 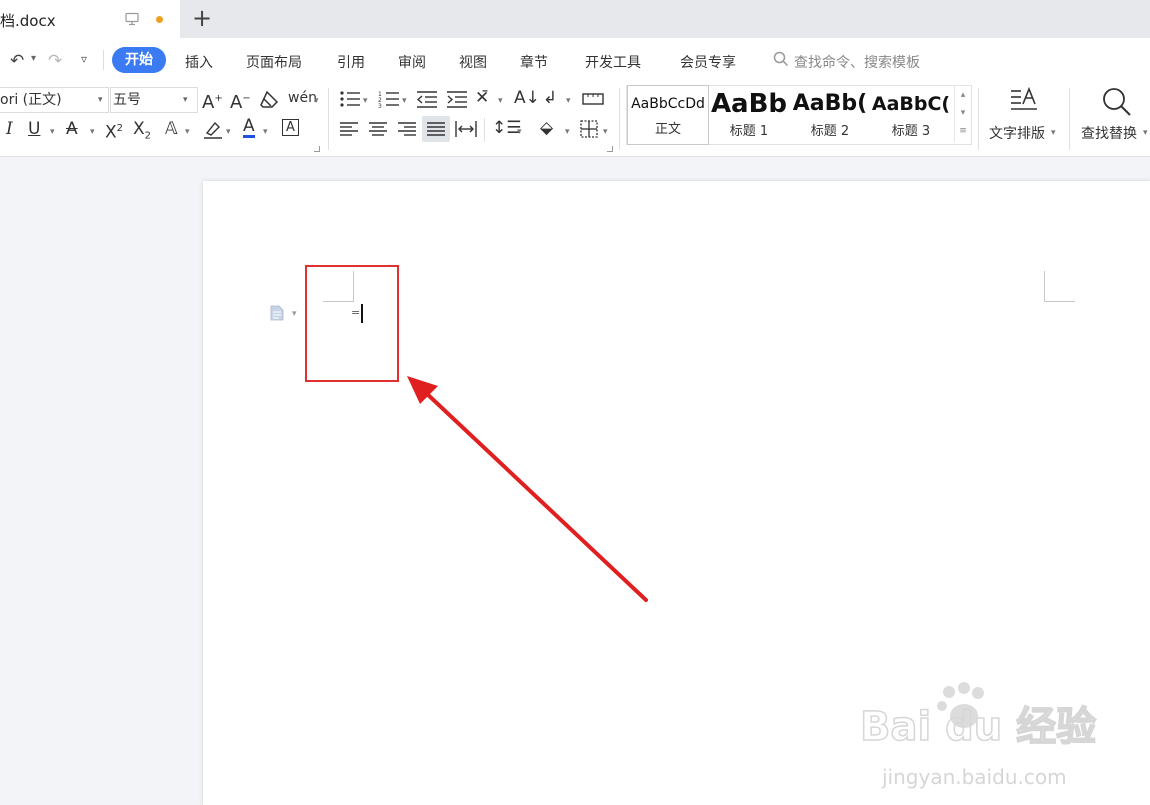 I want to click on watermark-brand: Bai du 经验, so click(x=978, y=727).